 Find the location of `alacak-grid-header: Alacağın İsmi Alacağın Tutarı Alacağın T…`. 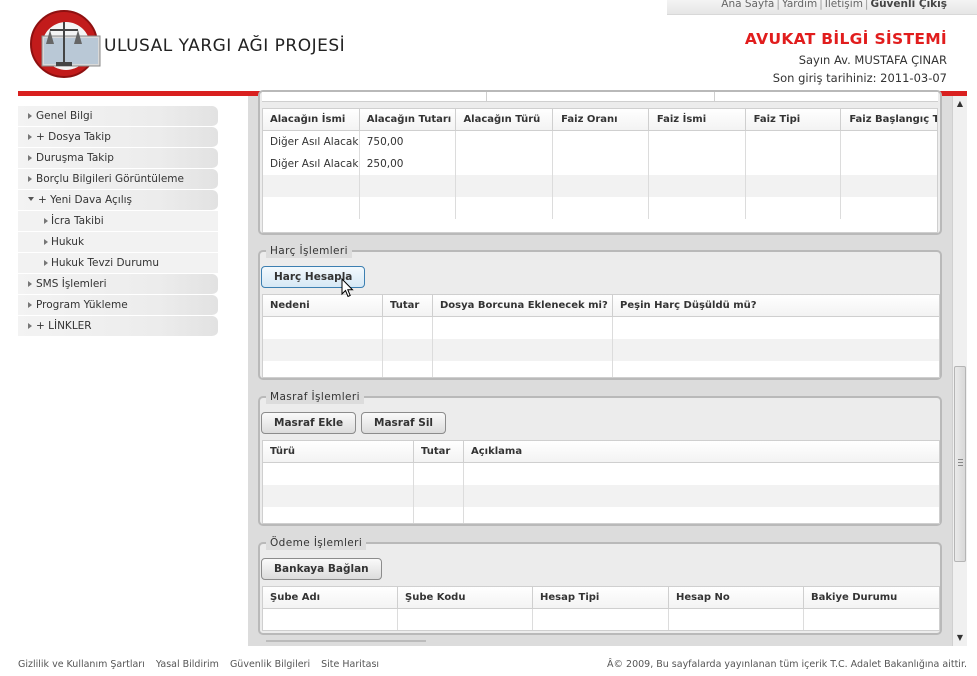

alacak-grid-header: Alacağın İsmi Alacağın Tutarı Alacağın T… is located at coordinates (600, 120).